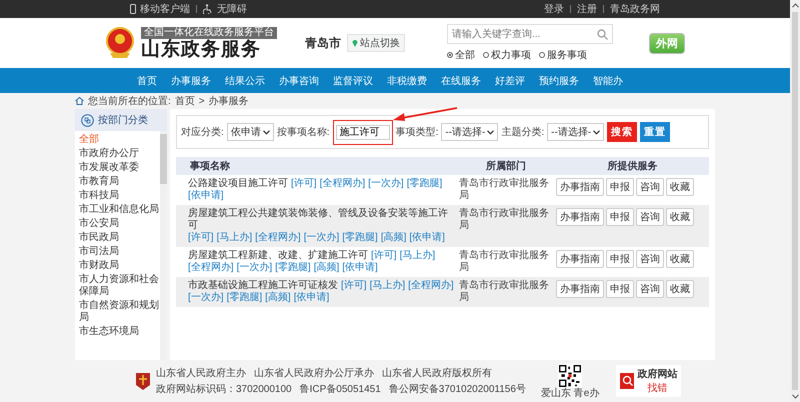 This screenshot has width=800, height=402. Describe the element at coordinates (504, 262) in the screenshot. I see `department-cell-text: 青岛市行政审批服务局` at that location.